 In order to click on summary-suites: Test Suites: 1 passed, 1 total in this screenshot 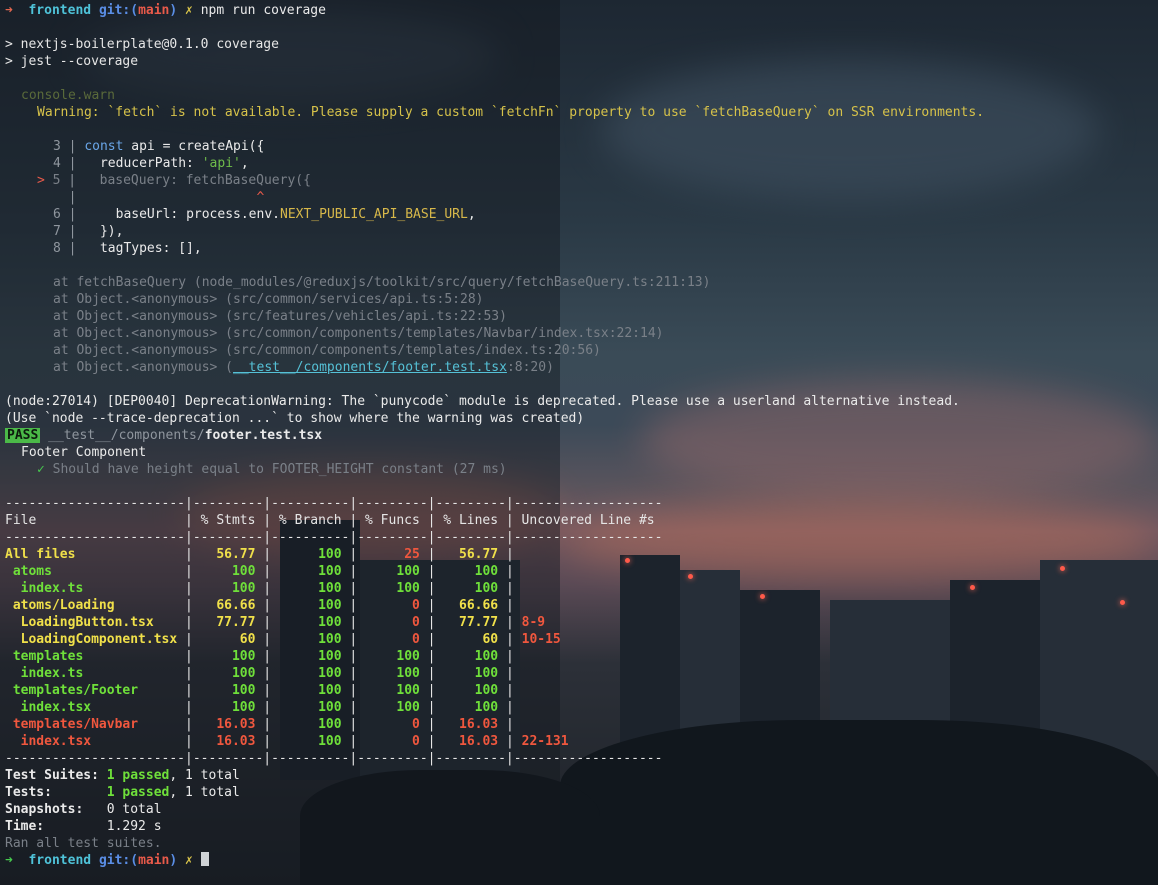, I will do `click(122, 775)`.